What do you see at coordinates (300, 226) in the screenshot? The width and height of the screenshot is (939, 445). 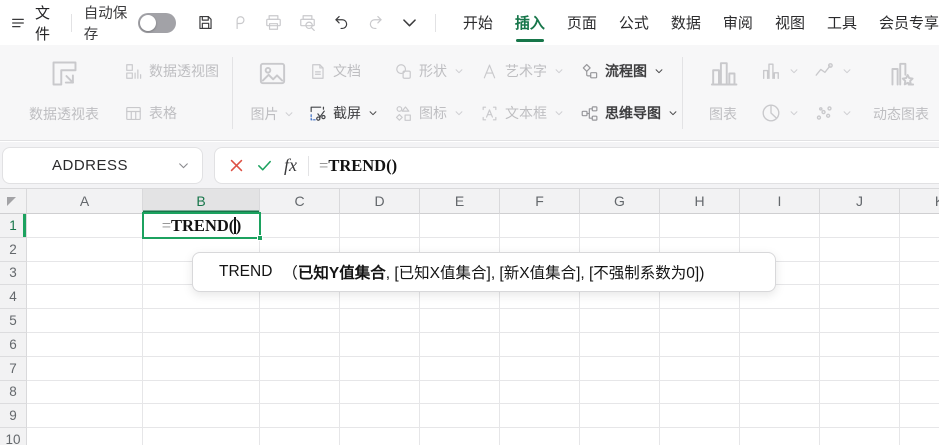 I see `cell-C1` at bounding box center [300, 226].